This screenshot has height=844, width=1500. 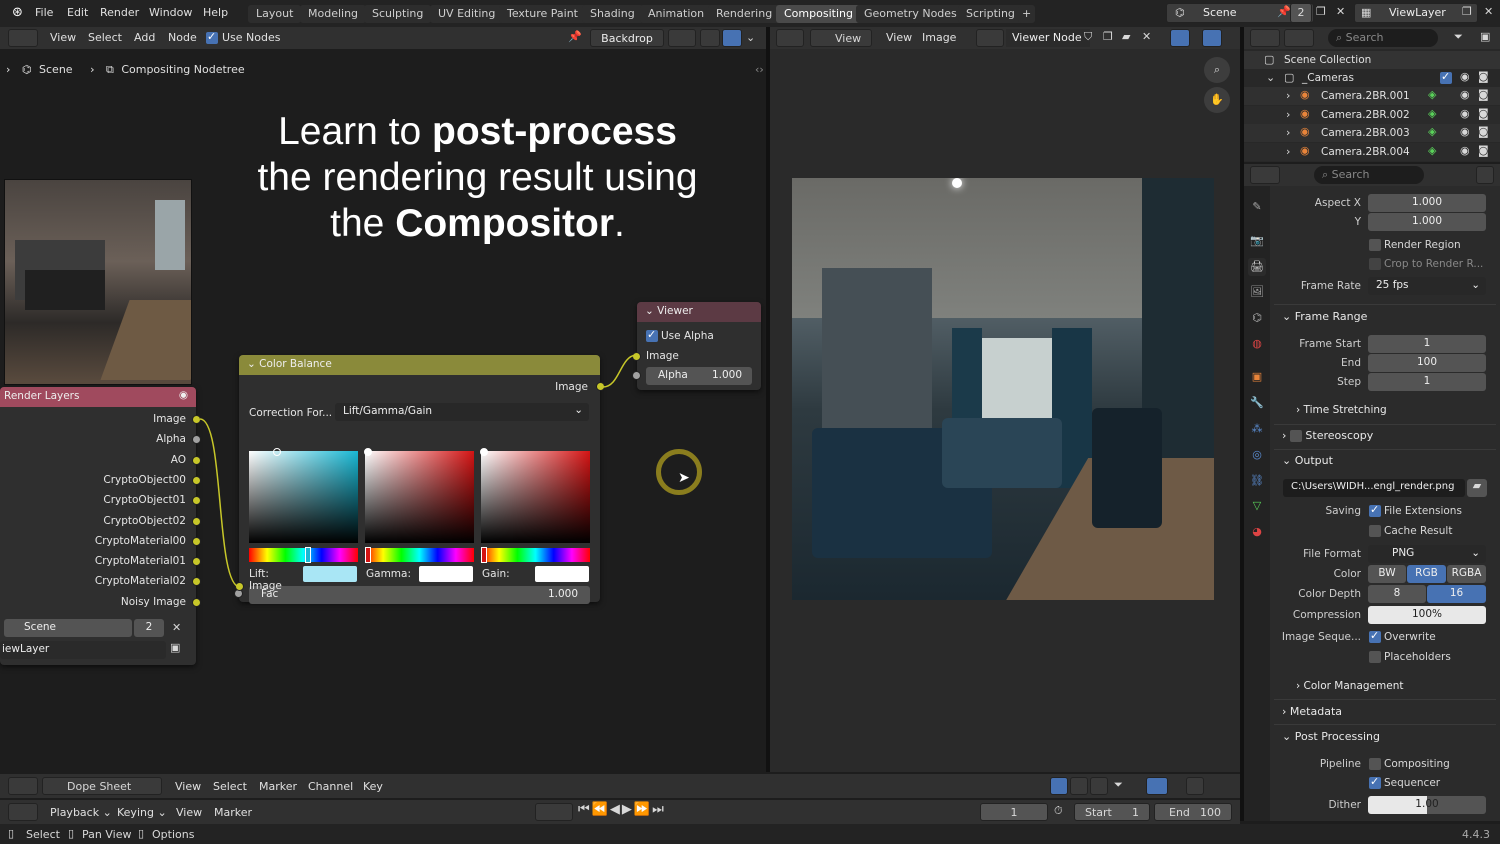 I want to click on folder-icon: ▰, so click(x=1477, y=488).